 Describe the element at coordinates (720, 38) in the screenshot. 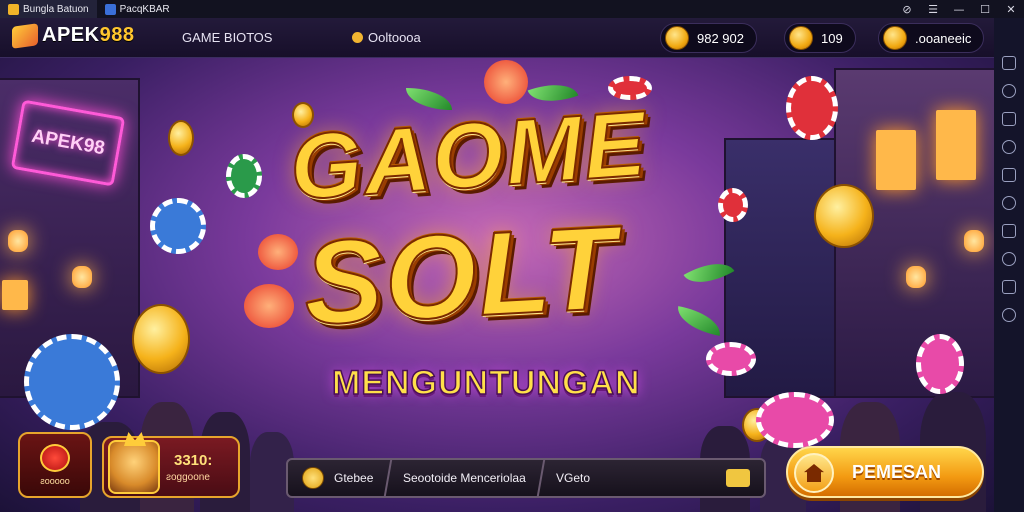

I see `balance-1-value: 982 902` at that location.